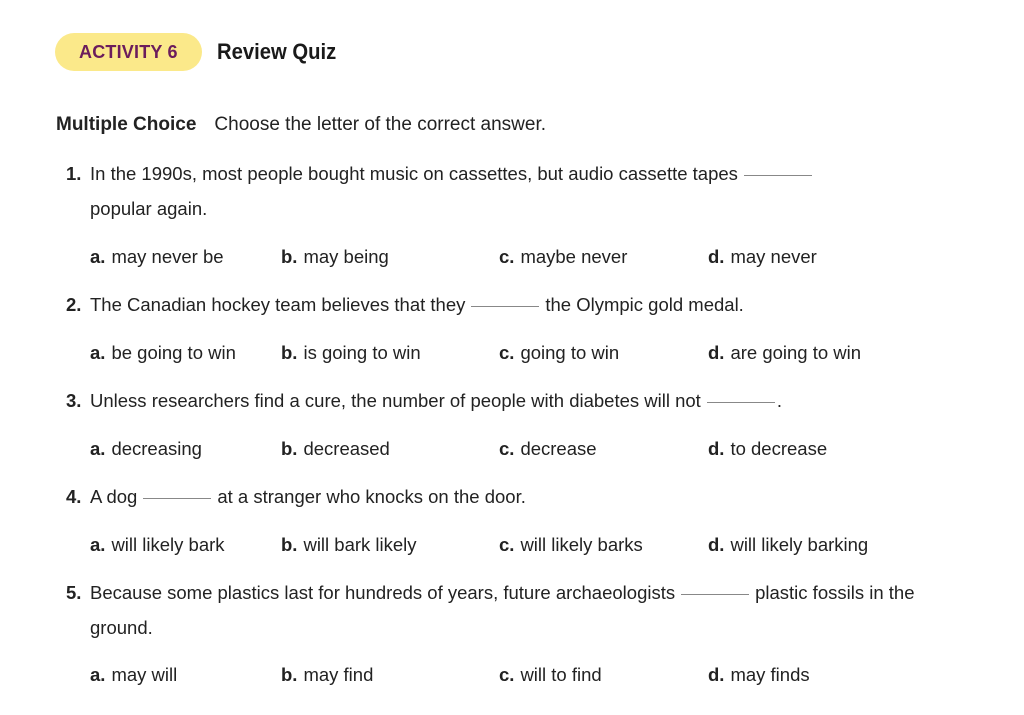 Image resolution: width=1024 pixels, height=715 pixels. I want to click on question-number: 1., so click(74, 173).